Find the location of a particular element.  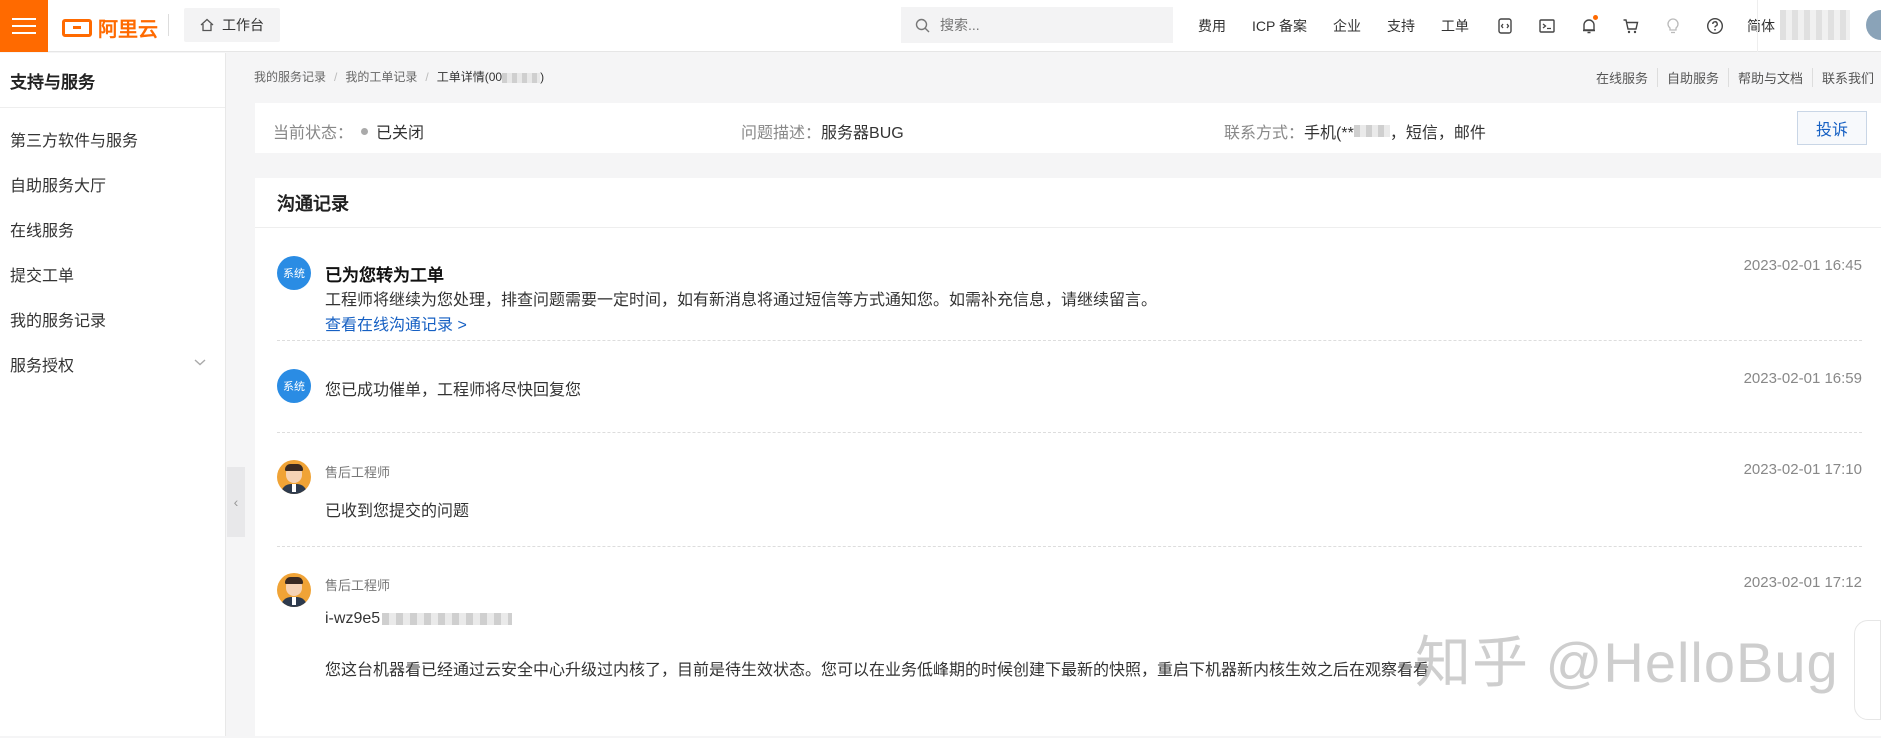

sidebar-item-third-party: 第三方软件与服务 is located at coordinates (112, 138).